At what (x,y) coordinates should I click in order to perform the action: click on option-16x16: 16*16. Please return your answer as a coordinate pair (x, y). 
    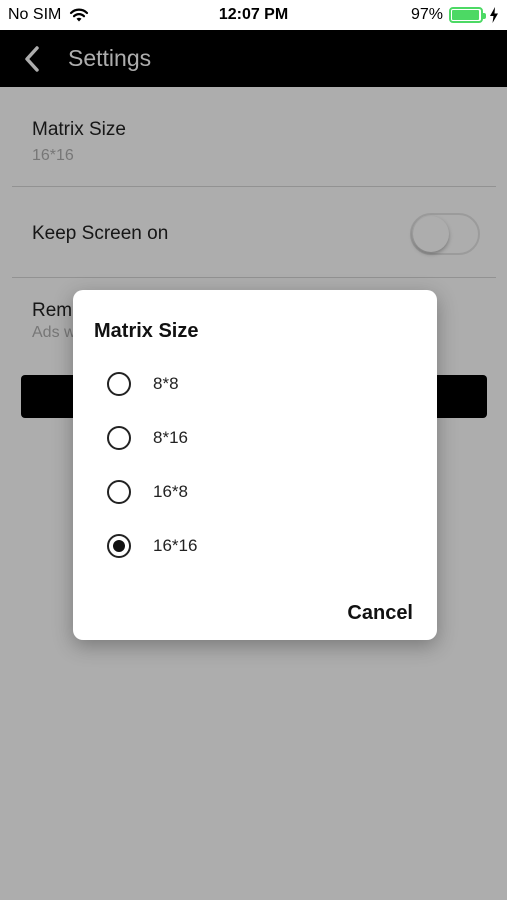
    Looking at the image, I should click on (257, 546).